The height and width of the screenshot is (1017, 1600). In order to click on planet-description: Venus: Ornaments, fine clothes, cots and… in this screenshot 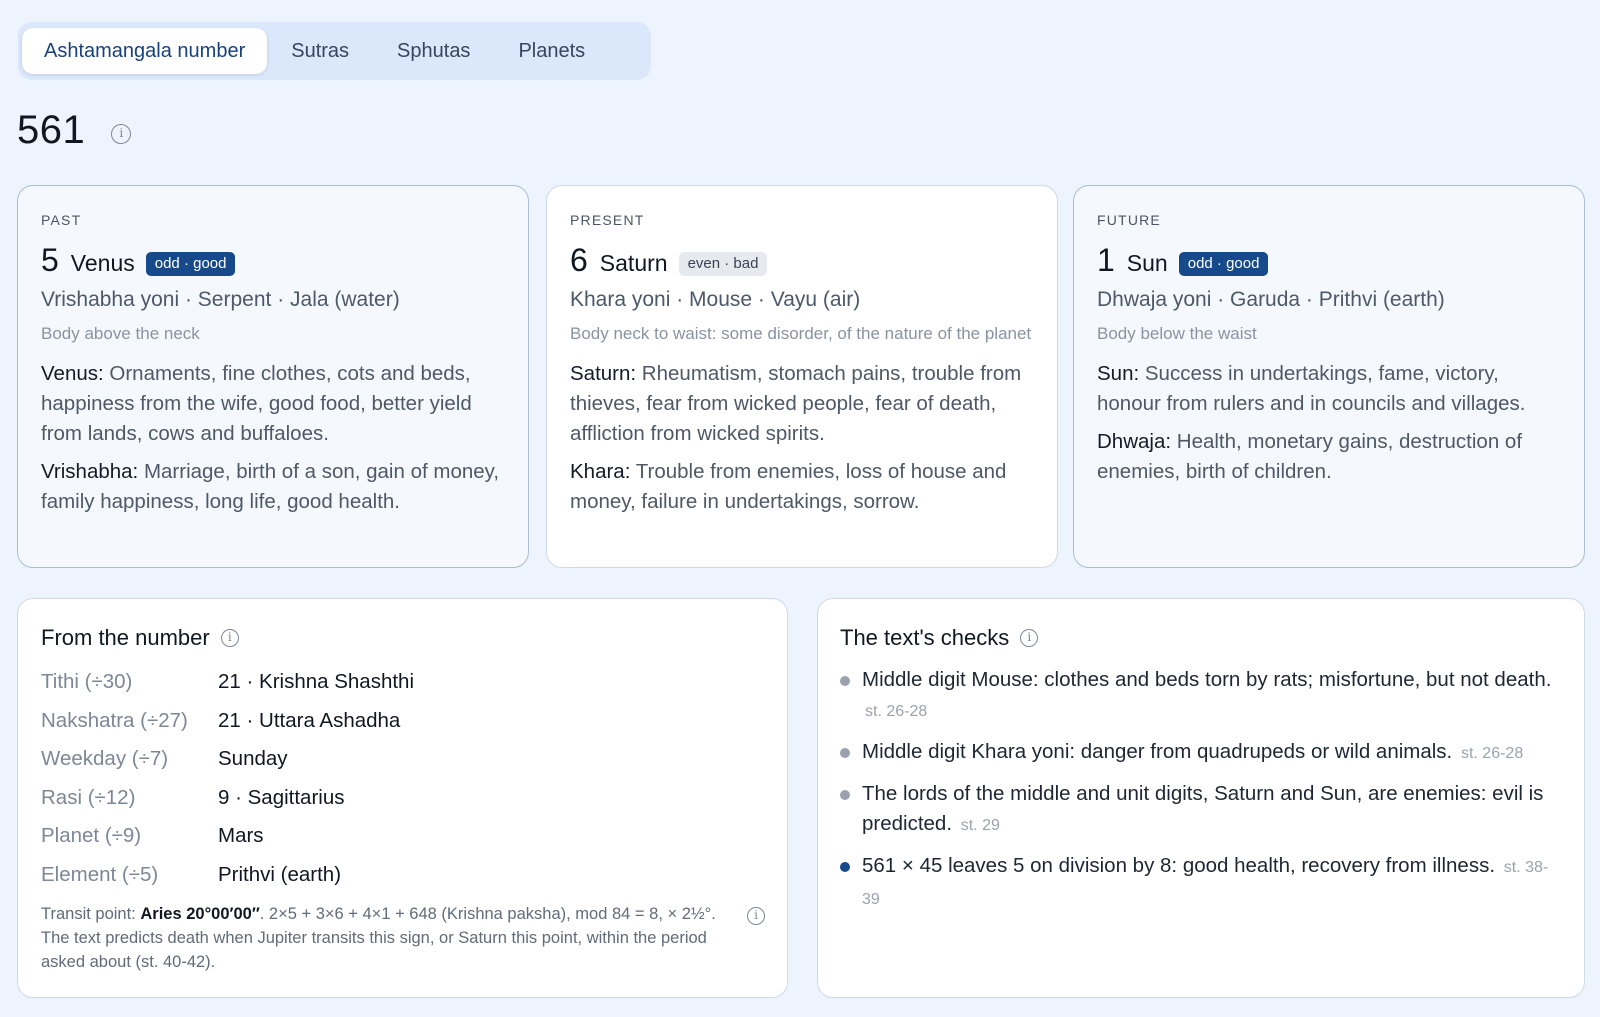, I will do `click(273, 404)`.